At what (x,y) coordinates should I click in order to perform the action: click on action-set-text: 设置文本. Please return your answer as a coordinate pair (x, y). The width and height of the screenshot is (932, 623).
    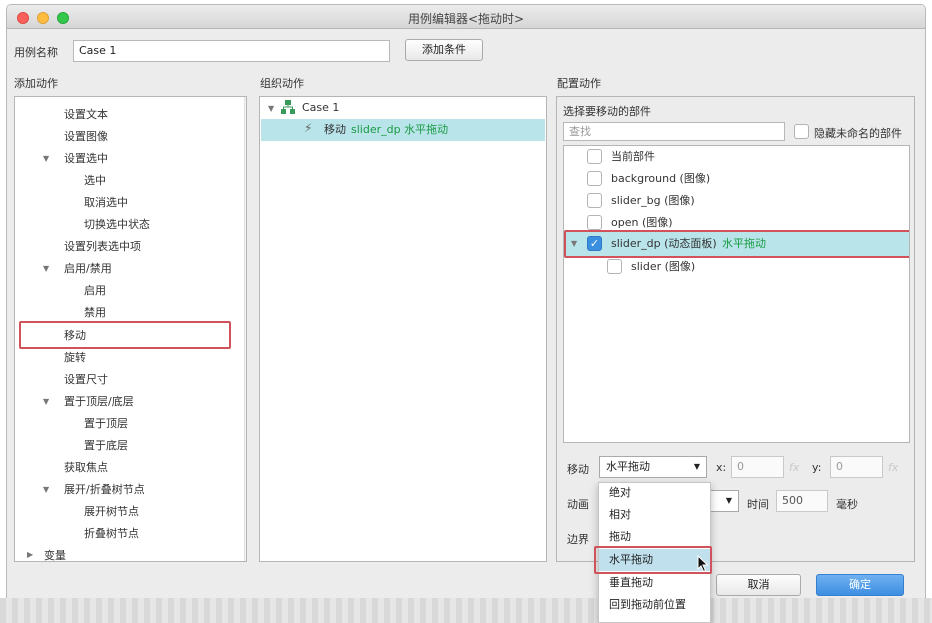
    Looking at the image, I should click on (86, 115).